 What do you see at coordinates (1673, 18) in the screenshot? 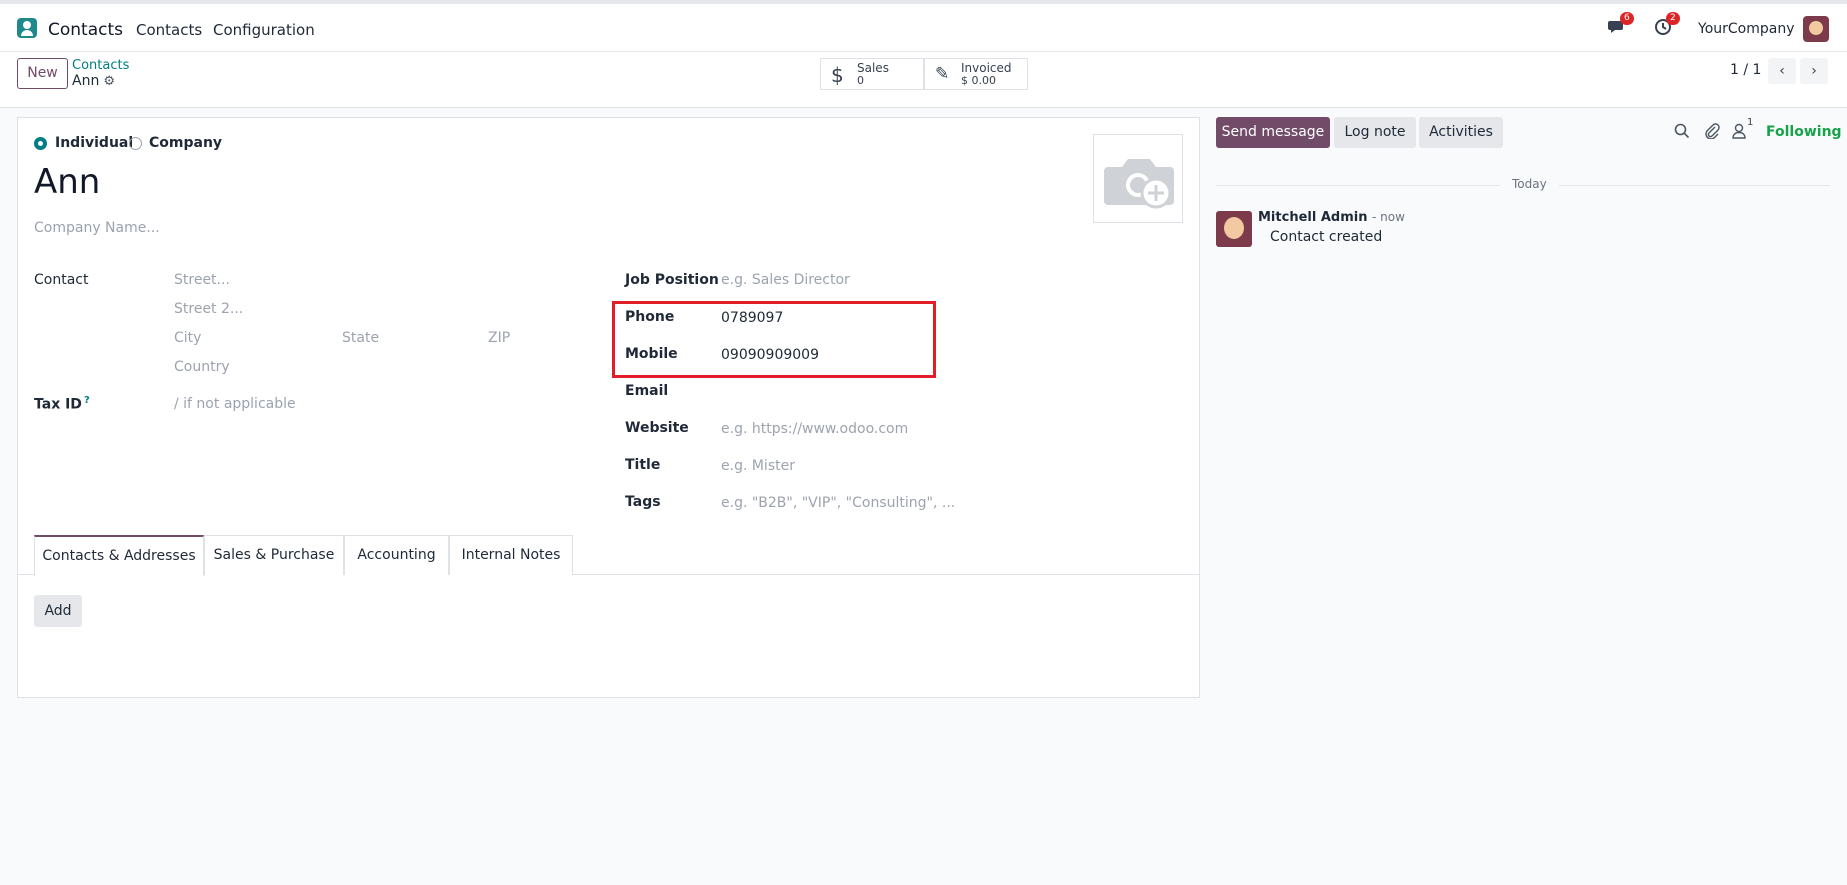
I see `activities-badge: 2` at bounding box center [1673, 18].